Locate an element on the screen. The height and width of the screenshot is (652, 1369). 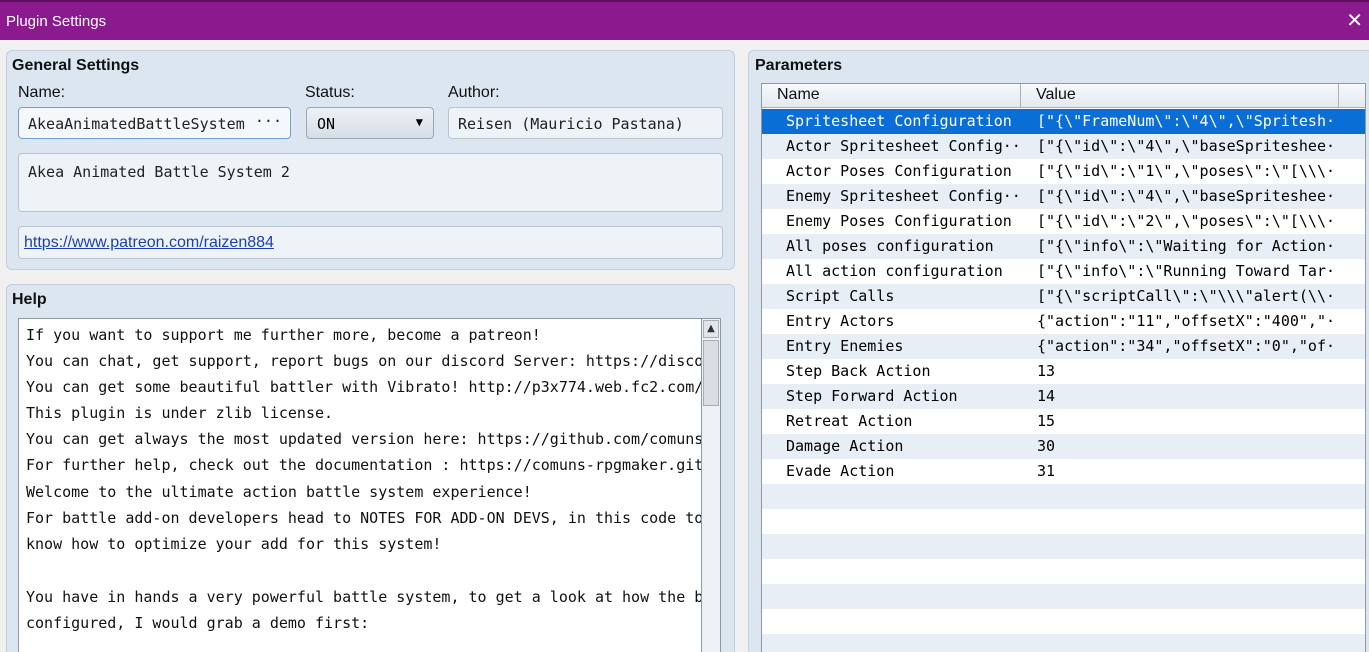
param-value: 14 is located at coordinates (1046, 396).